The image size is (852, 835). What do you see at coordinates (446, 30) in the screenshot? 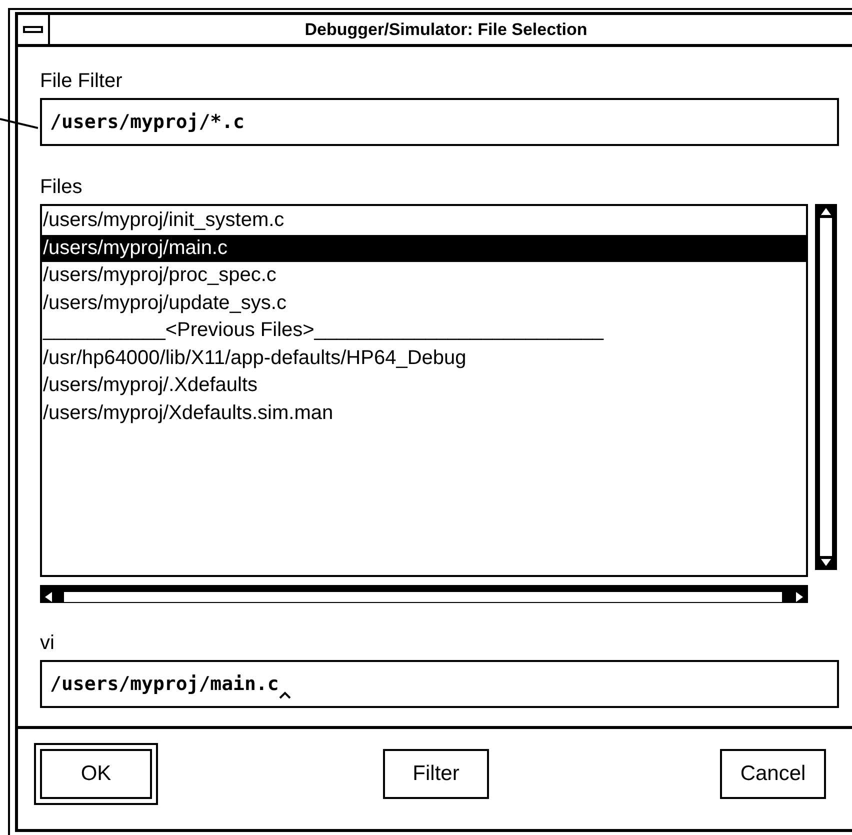
I see `window-title: Debugger/Simulator: File Selection` at bounding box center [446, 30].